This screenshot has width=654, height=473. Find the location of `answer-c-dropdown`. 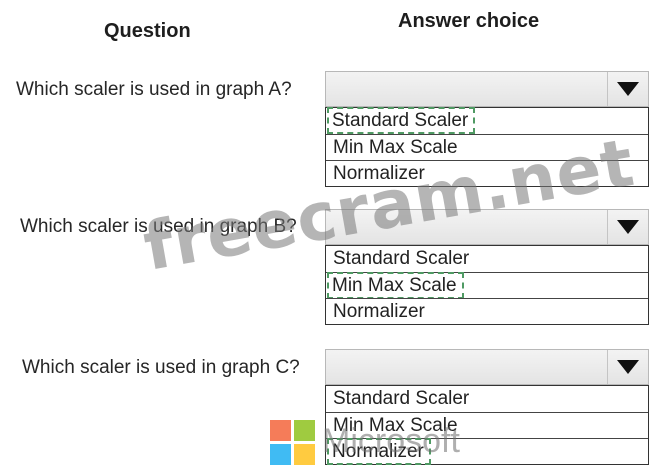

answer-c-dropdown is located at coordinates (487, 367).